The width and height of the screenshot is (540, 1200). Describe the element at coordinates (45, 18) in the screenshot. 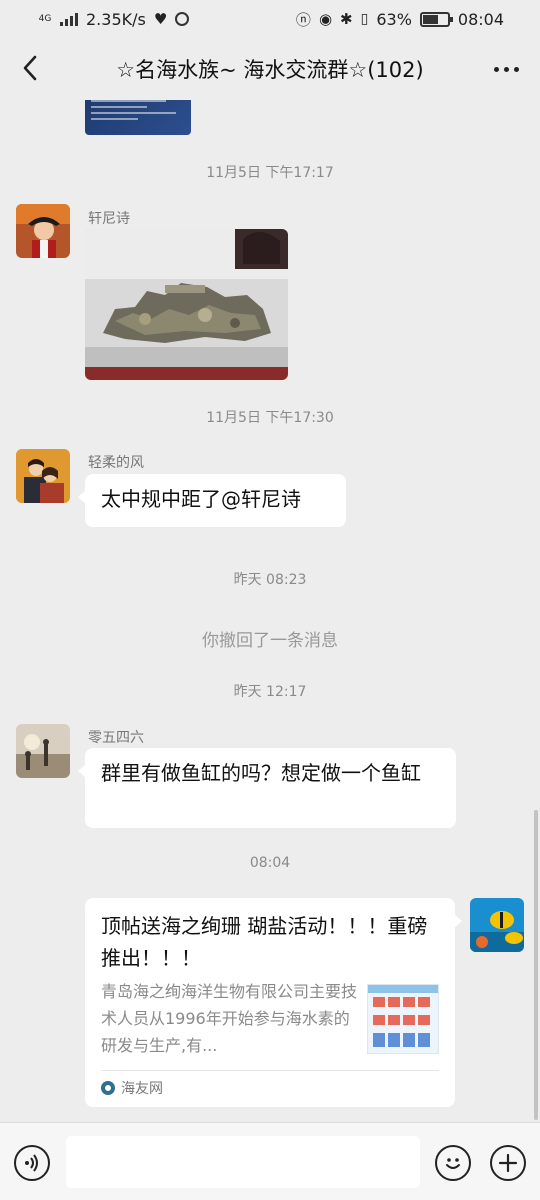

I see `network-type-label: 4G` at that location.